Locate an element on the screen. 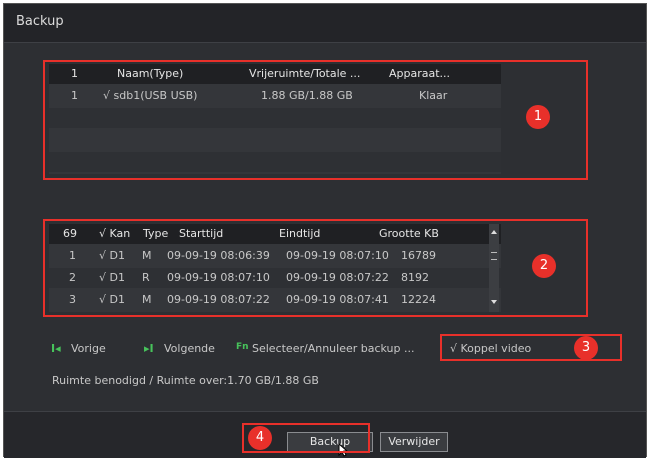  fn-key-icon: Fn is located at coordinates (242, 347).